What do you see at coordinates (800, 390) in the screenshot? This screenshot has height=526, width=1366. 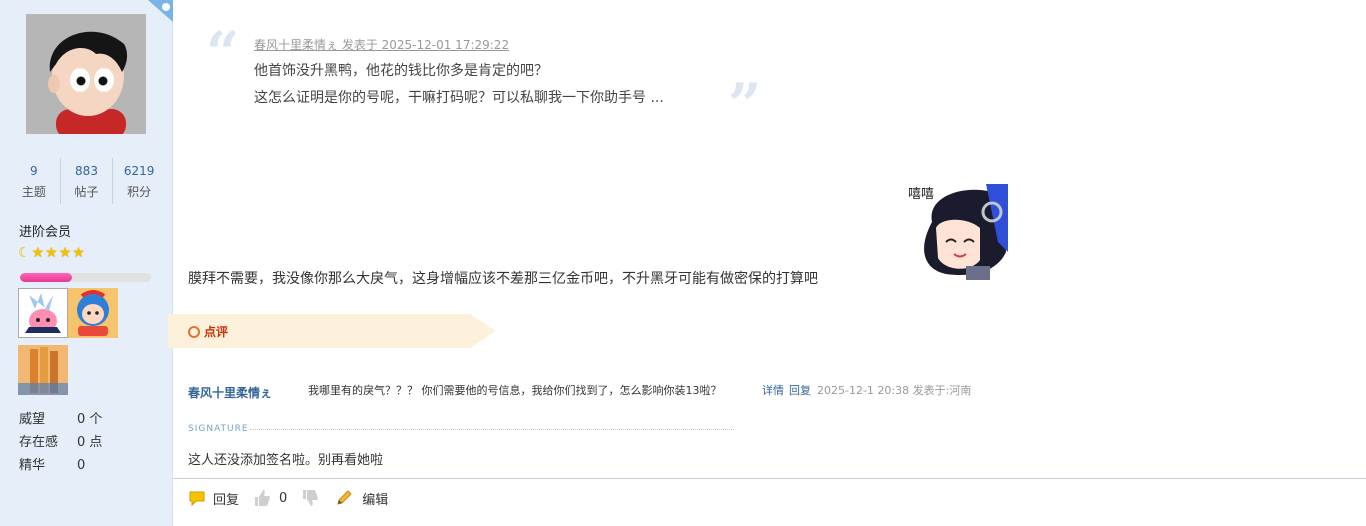 I see `comment-reply-link: 回复` at bounding box center [800, 390].